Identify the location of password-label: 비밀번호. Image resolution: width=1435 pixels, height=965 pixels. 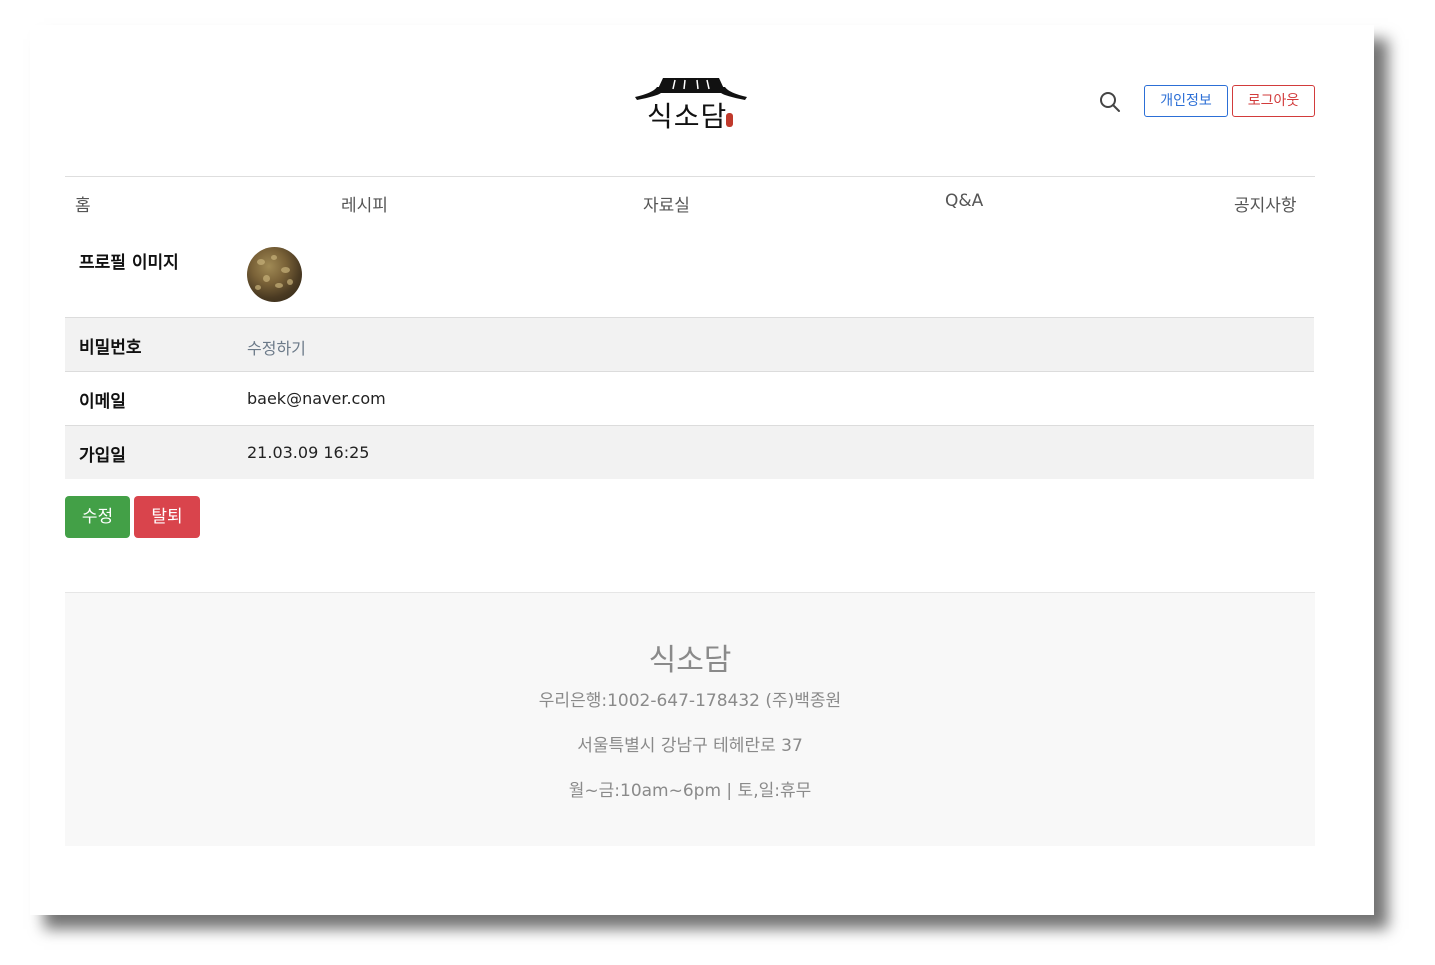
(110, 348).